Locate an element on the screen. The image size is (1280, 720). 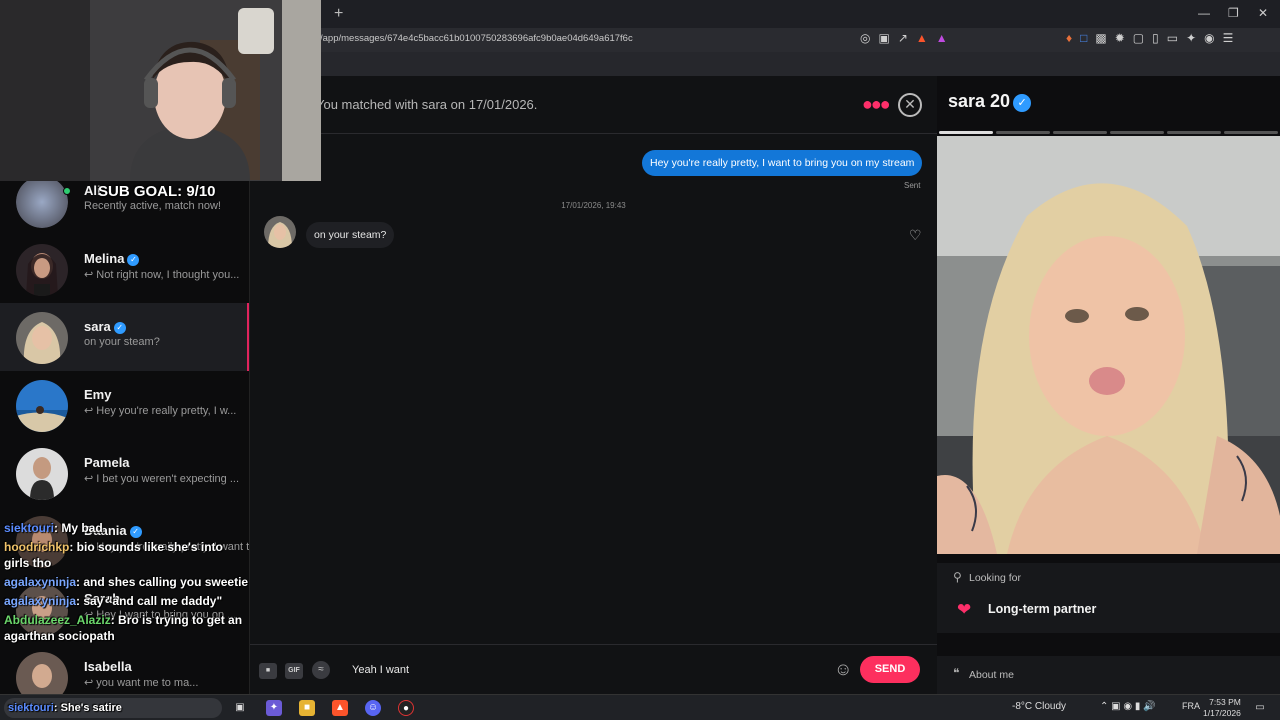
emoji-icon: ☺ is located at coordinates (843, 669).